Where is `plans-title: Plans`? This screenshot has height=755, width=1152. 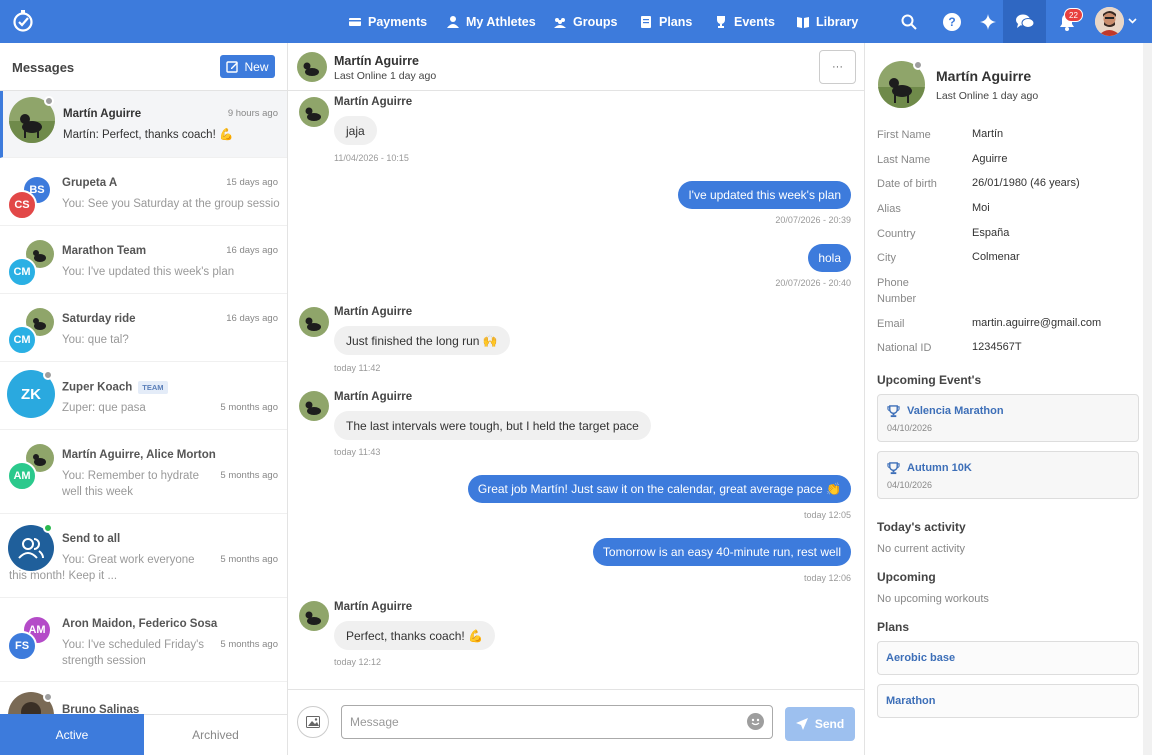
plans-title: Plans is located at coordinates (893, 627).